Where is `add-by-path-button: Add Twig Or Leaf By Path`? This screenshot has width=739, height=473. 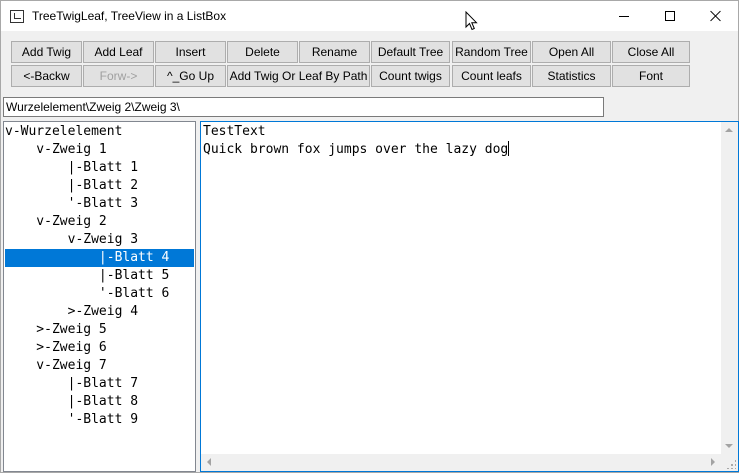
add-by-path-button: Add Twig Or Leaf By Path is located at coordinates (298, 76).